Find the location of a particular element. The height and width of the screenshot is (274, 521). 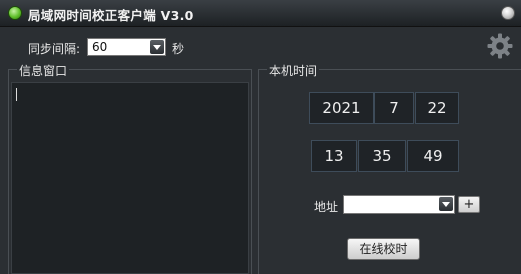

day-box: 22 is located at coordinates (437, 108).